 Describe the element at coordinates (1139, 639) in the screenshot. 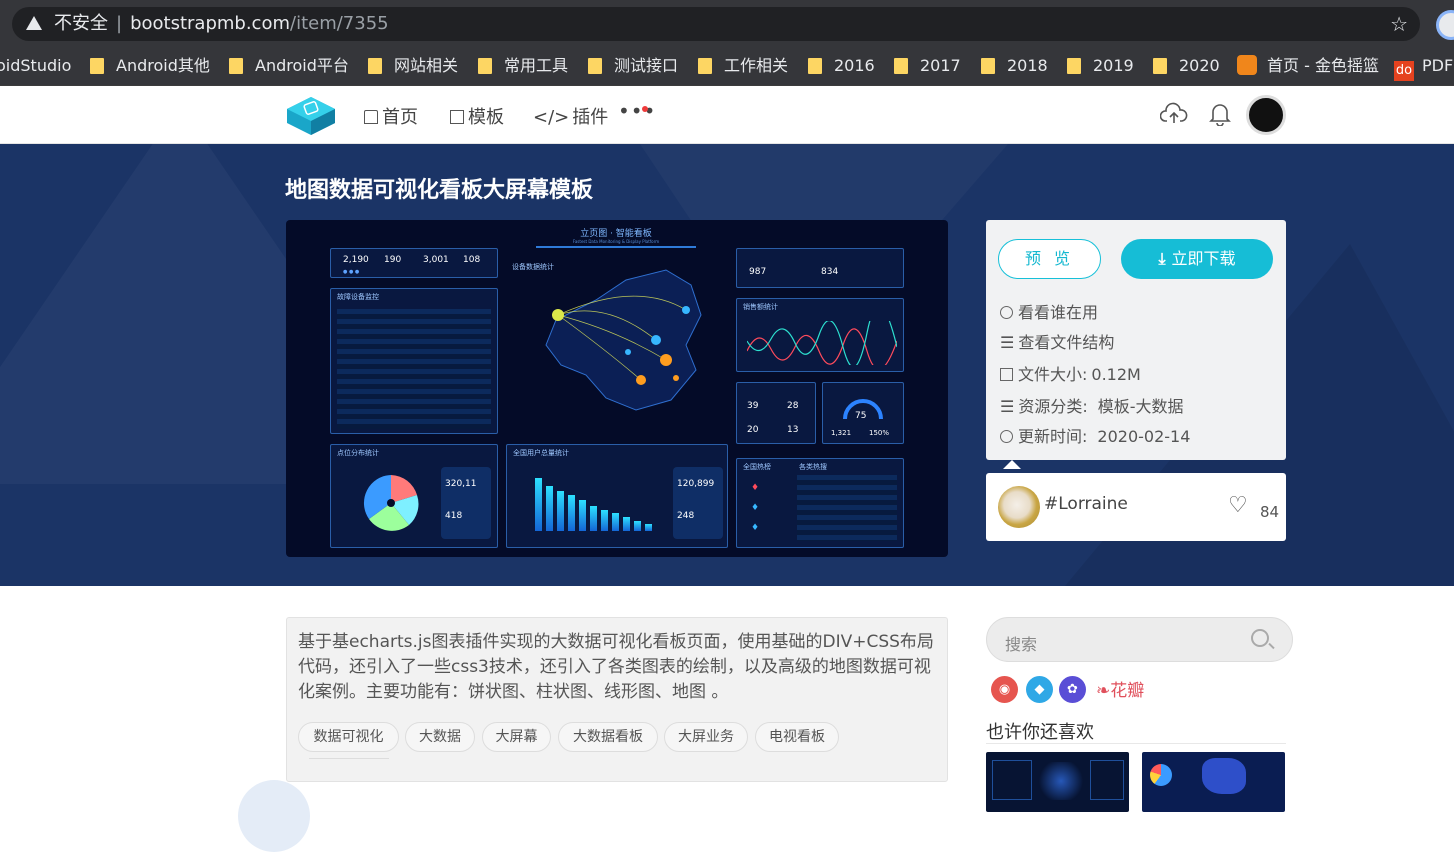

I see `search-box: 搜索` at that location.